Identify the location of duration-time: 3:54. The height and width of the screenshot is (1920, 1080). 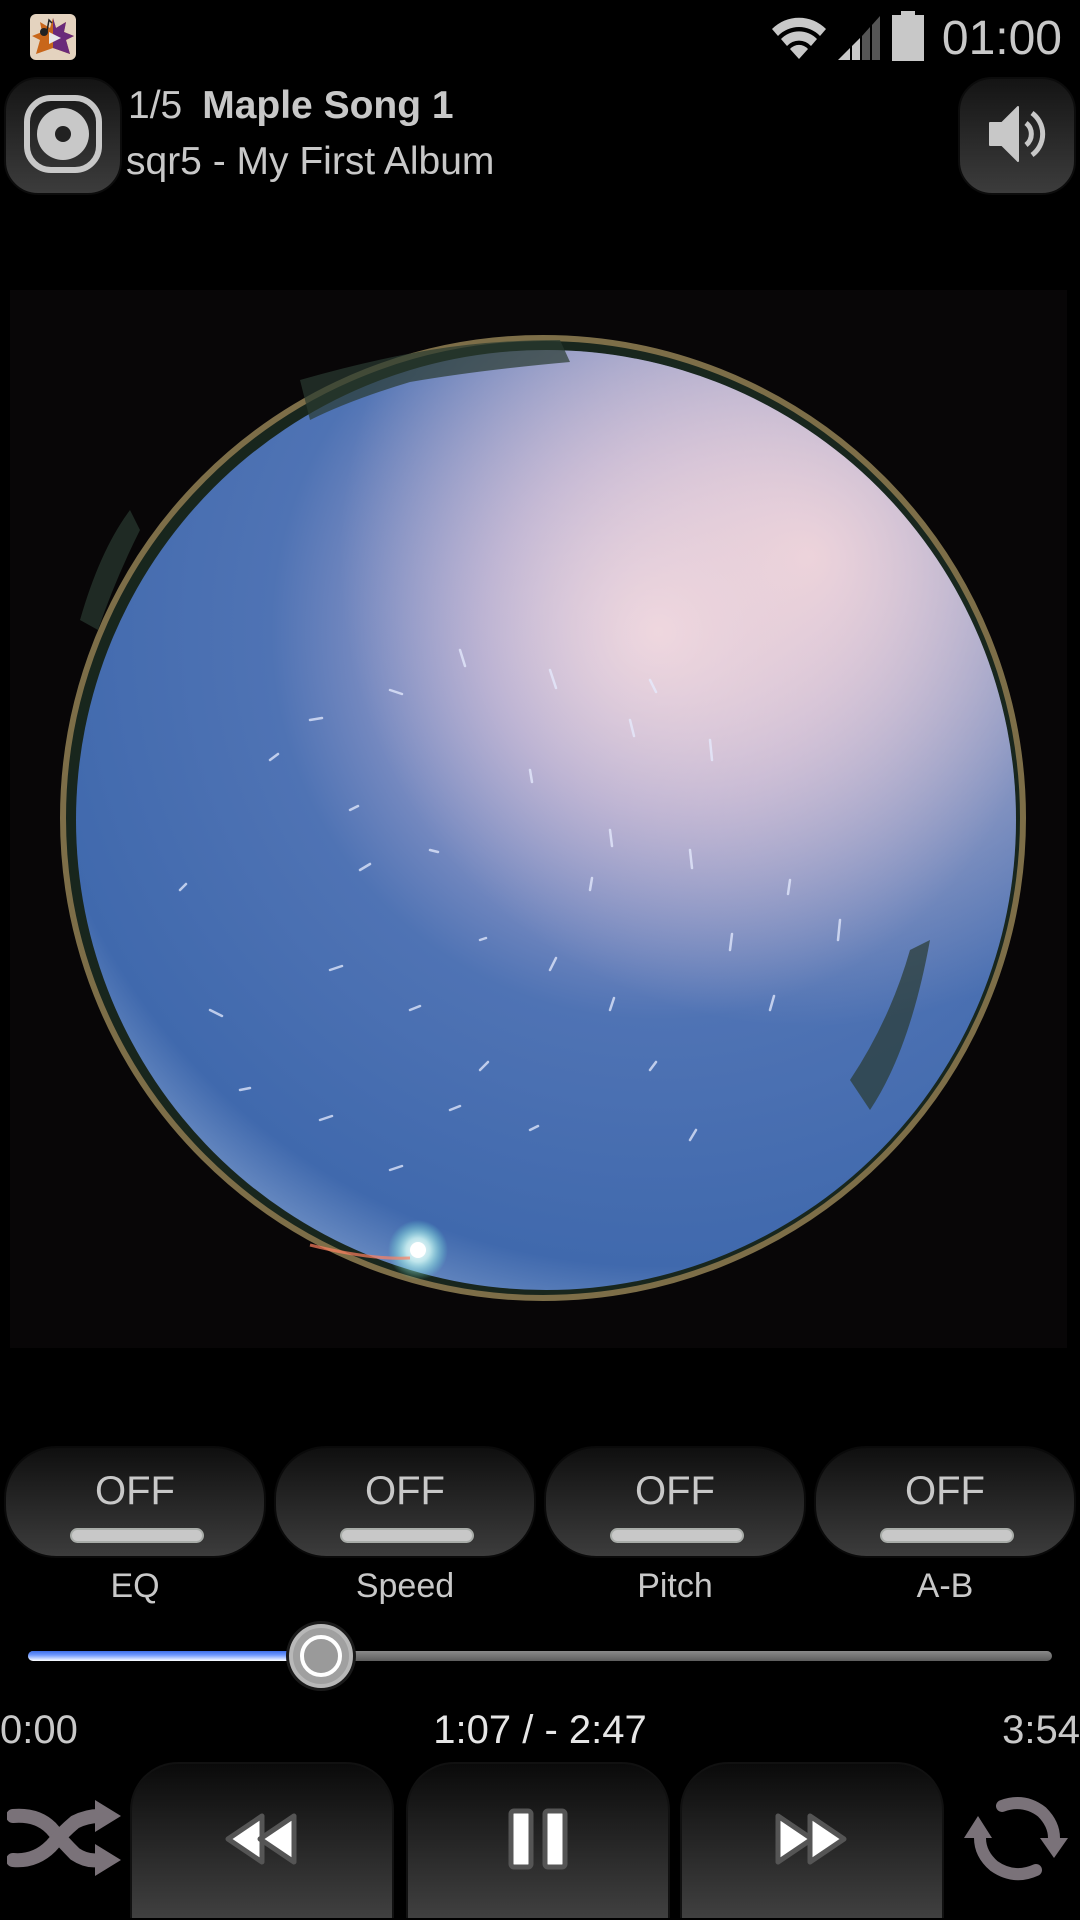
(1041, 1730).